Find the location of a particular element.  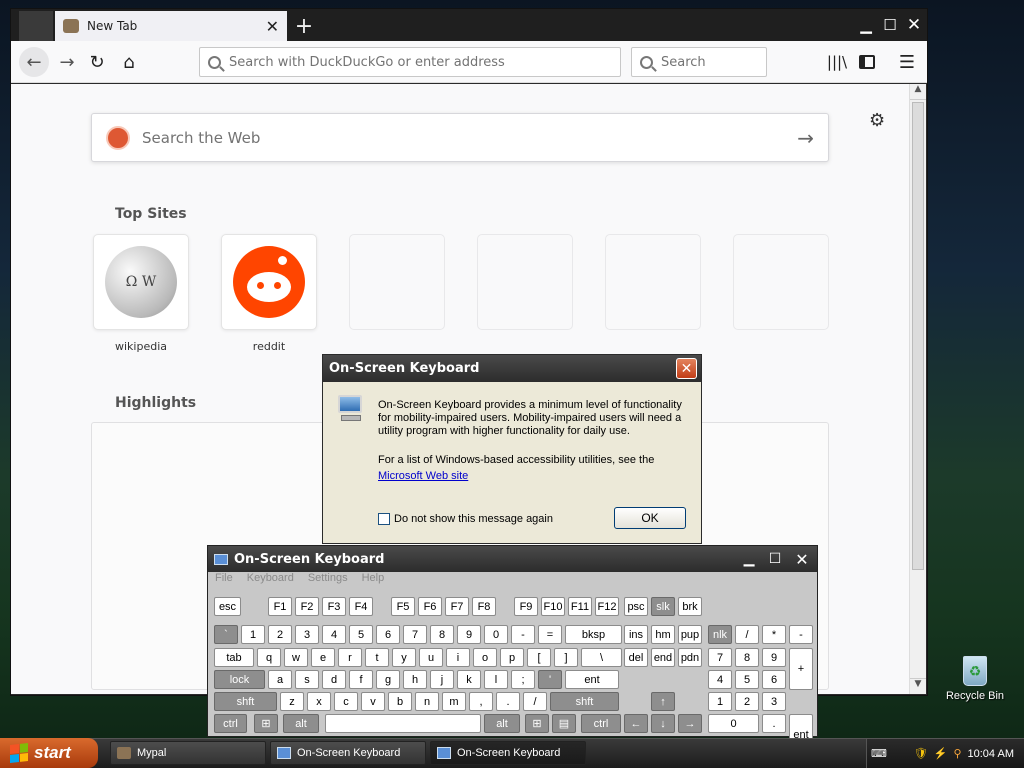

osk-key-pdn: pdn is located at coordinates (690, 657).